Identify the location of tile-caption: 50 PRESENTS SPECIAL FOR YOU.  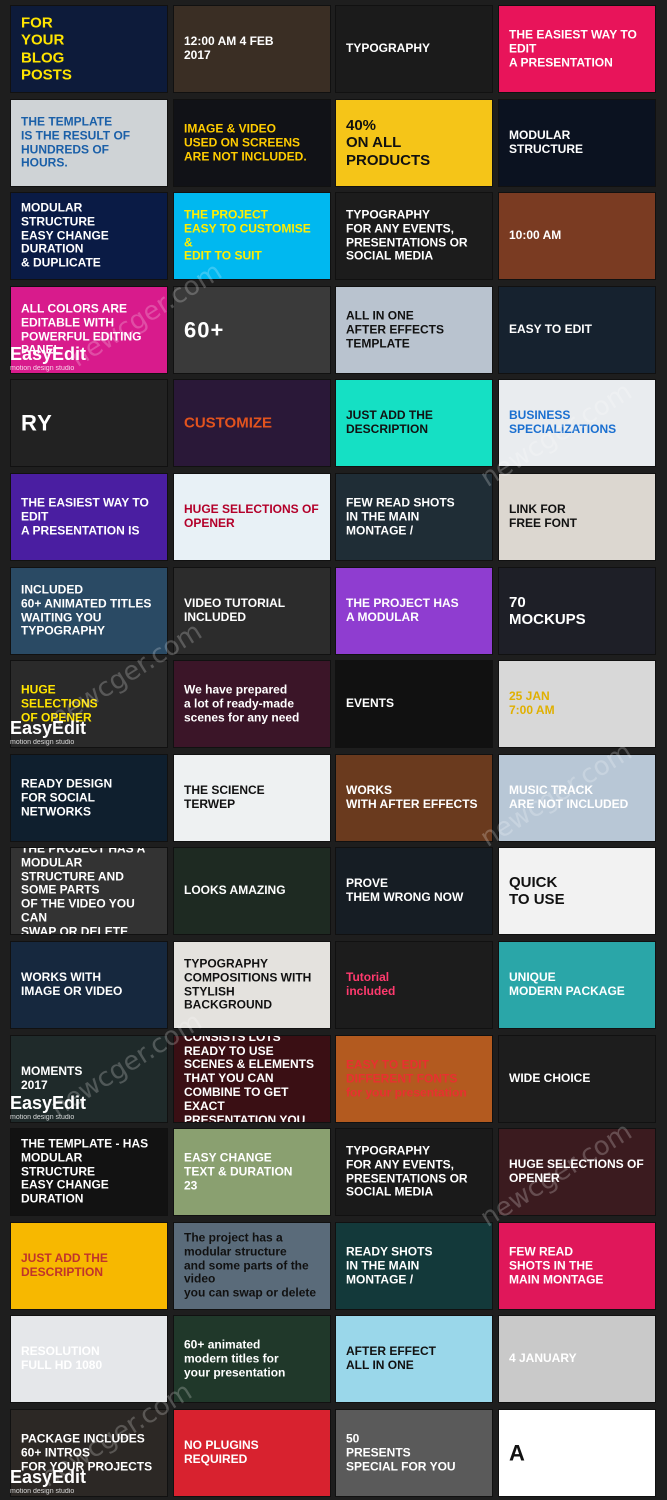
(401, 1452).